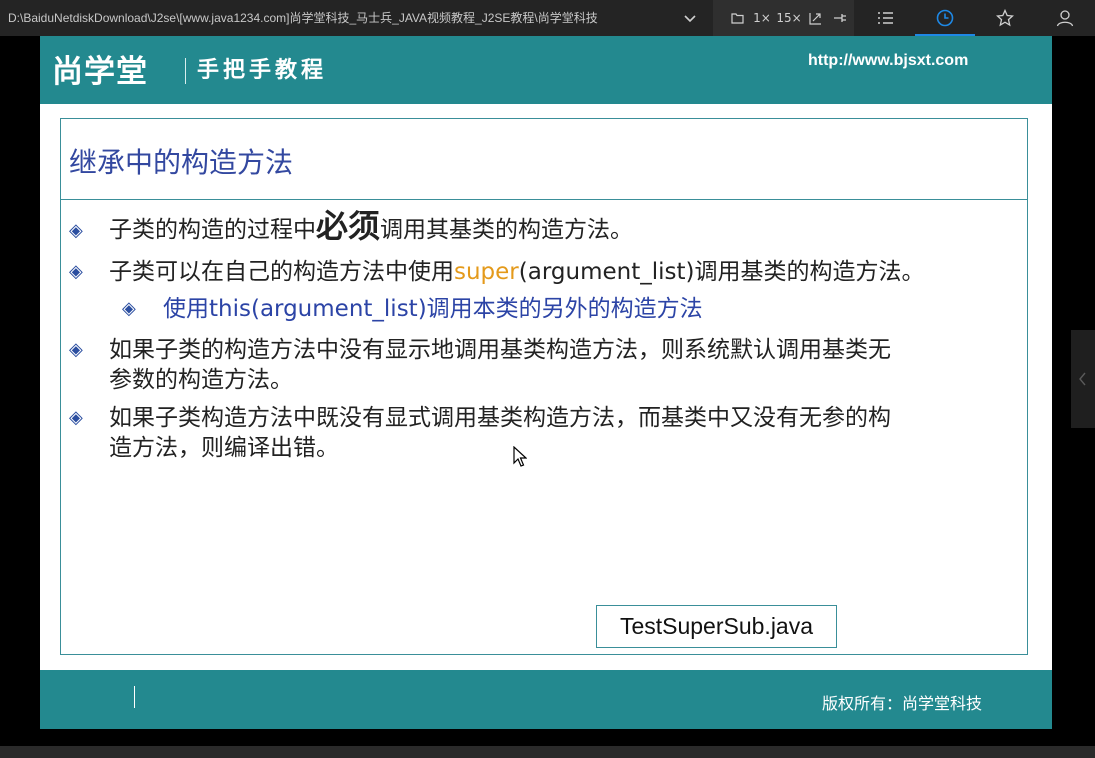 This screenshot has height=758, width=1095. Describe the element at coordinates (546, 699) in the screenshot. I see `slide-footer: 版权所有：尚学堂科技` at that location.